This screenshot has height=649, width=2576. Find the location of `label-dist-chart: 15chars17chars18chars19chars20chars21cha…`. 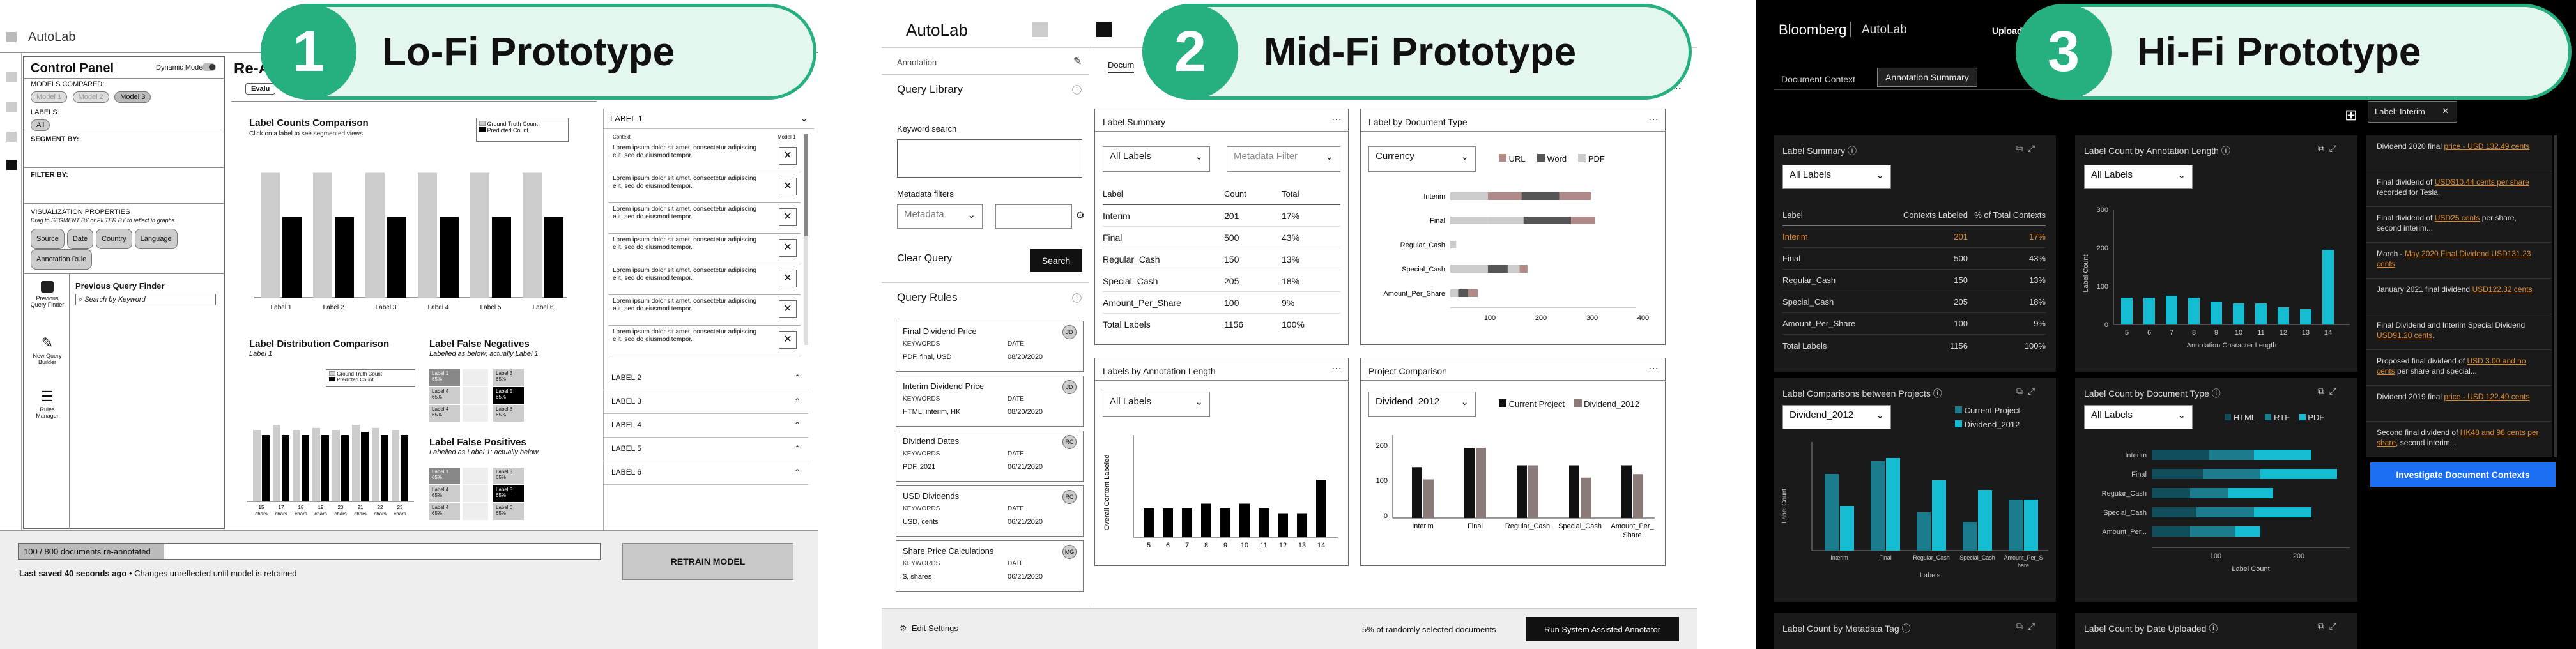

label-dist-chart: 15chars17chars18chars19chars20chars21cha… is located at coordinates (330, 457).